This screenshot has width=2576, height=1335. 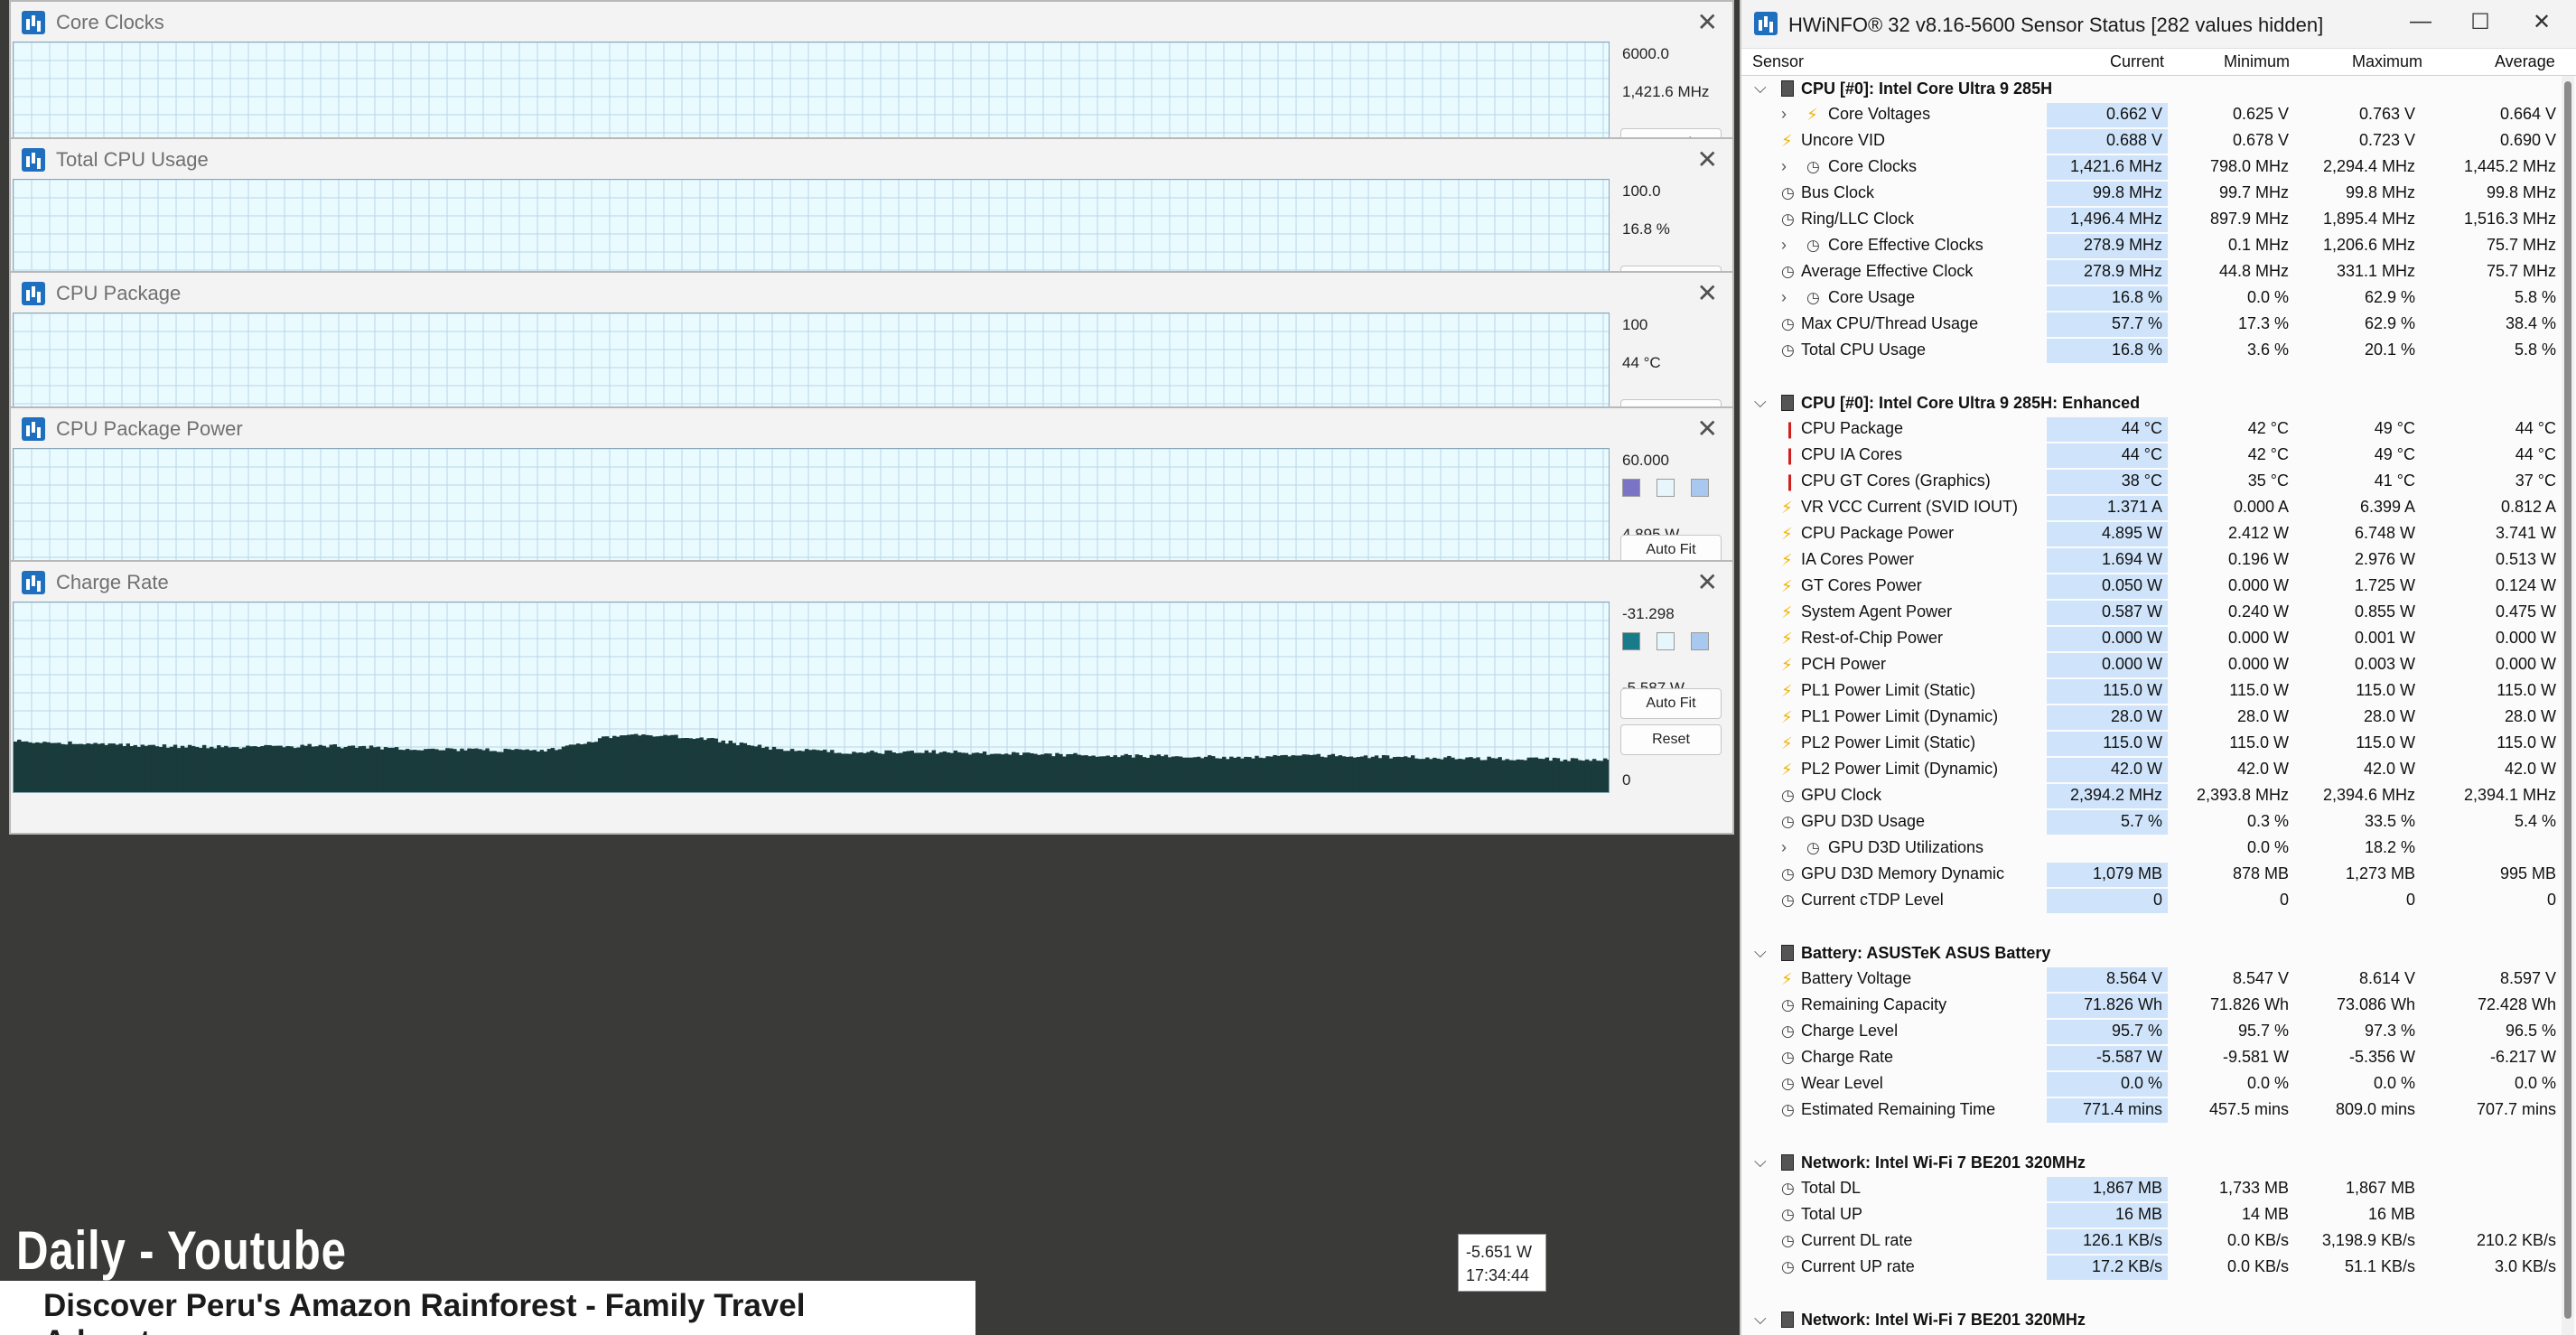 I want to click on sensor-row: ❙ CPU Package 44 °C 42 °C 49 °C 44 °C, so click(x=2158, y=429).